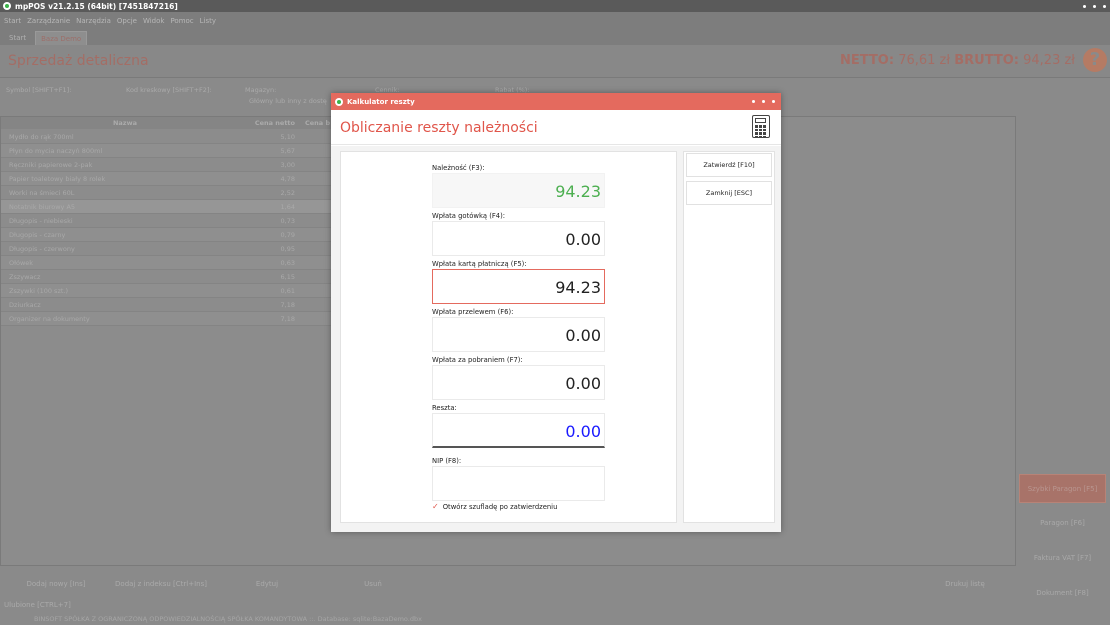  What do you see at coordinates (166, 137) in the screenshot?
I see `table-row: Mydło do rąk 700ml 5,10` at bounding box center [166, 137].